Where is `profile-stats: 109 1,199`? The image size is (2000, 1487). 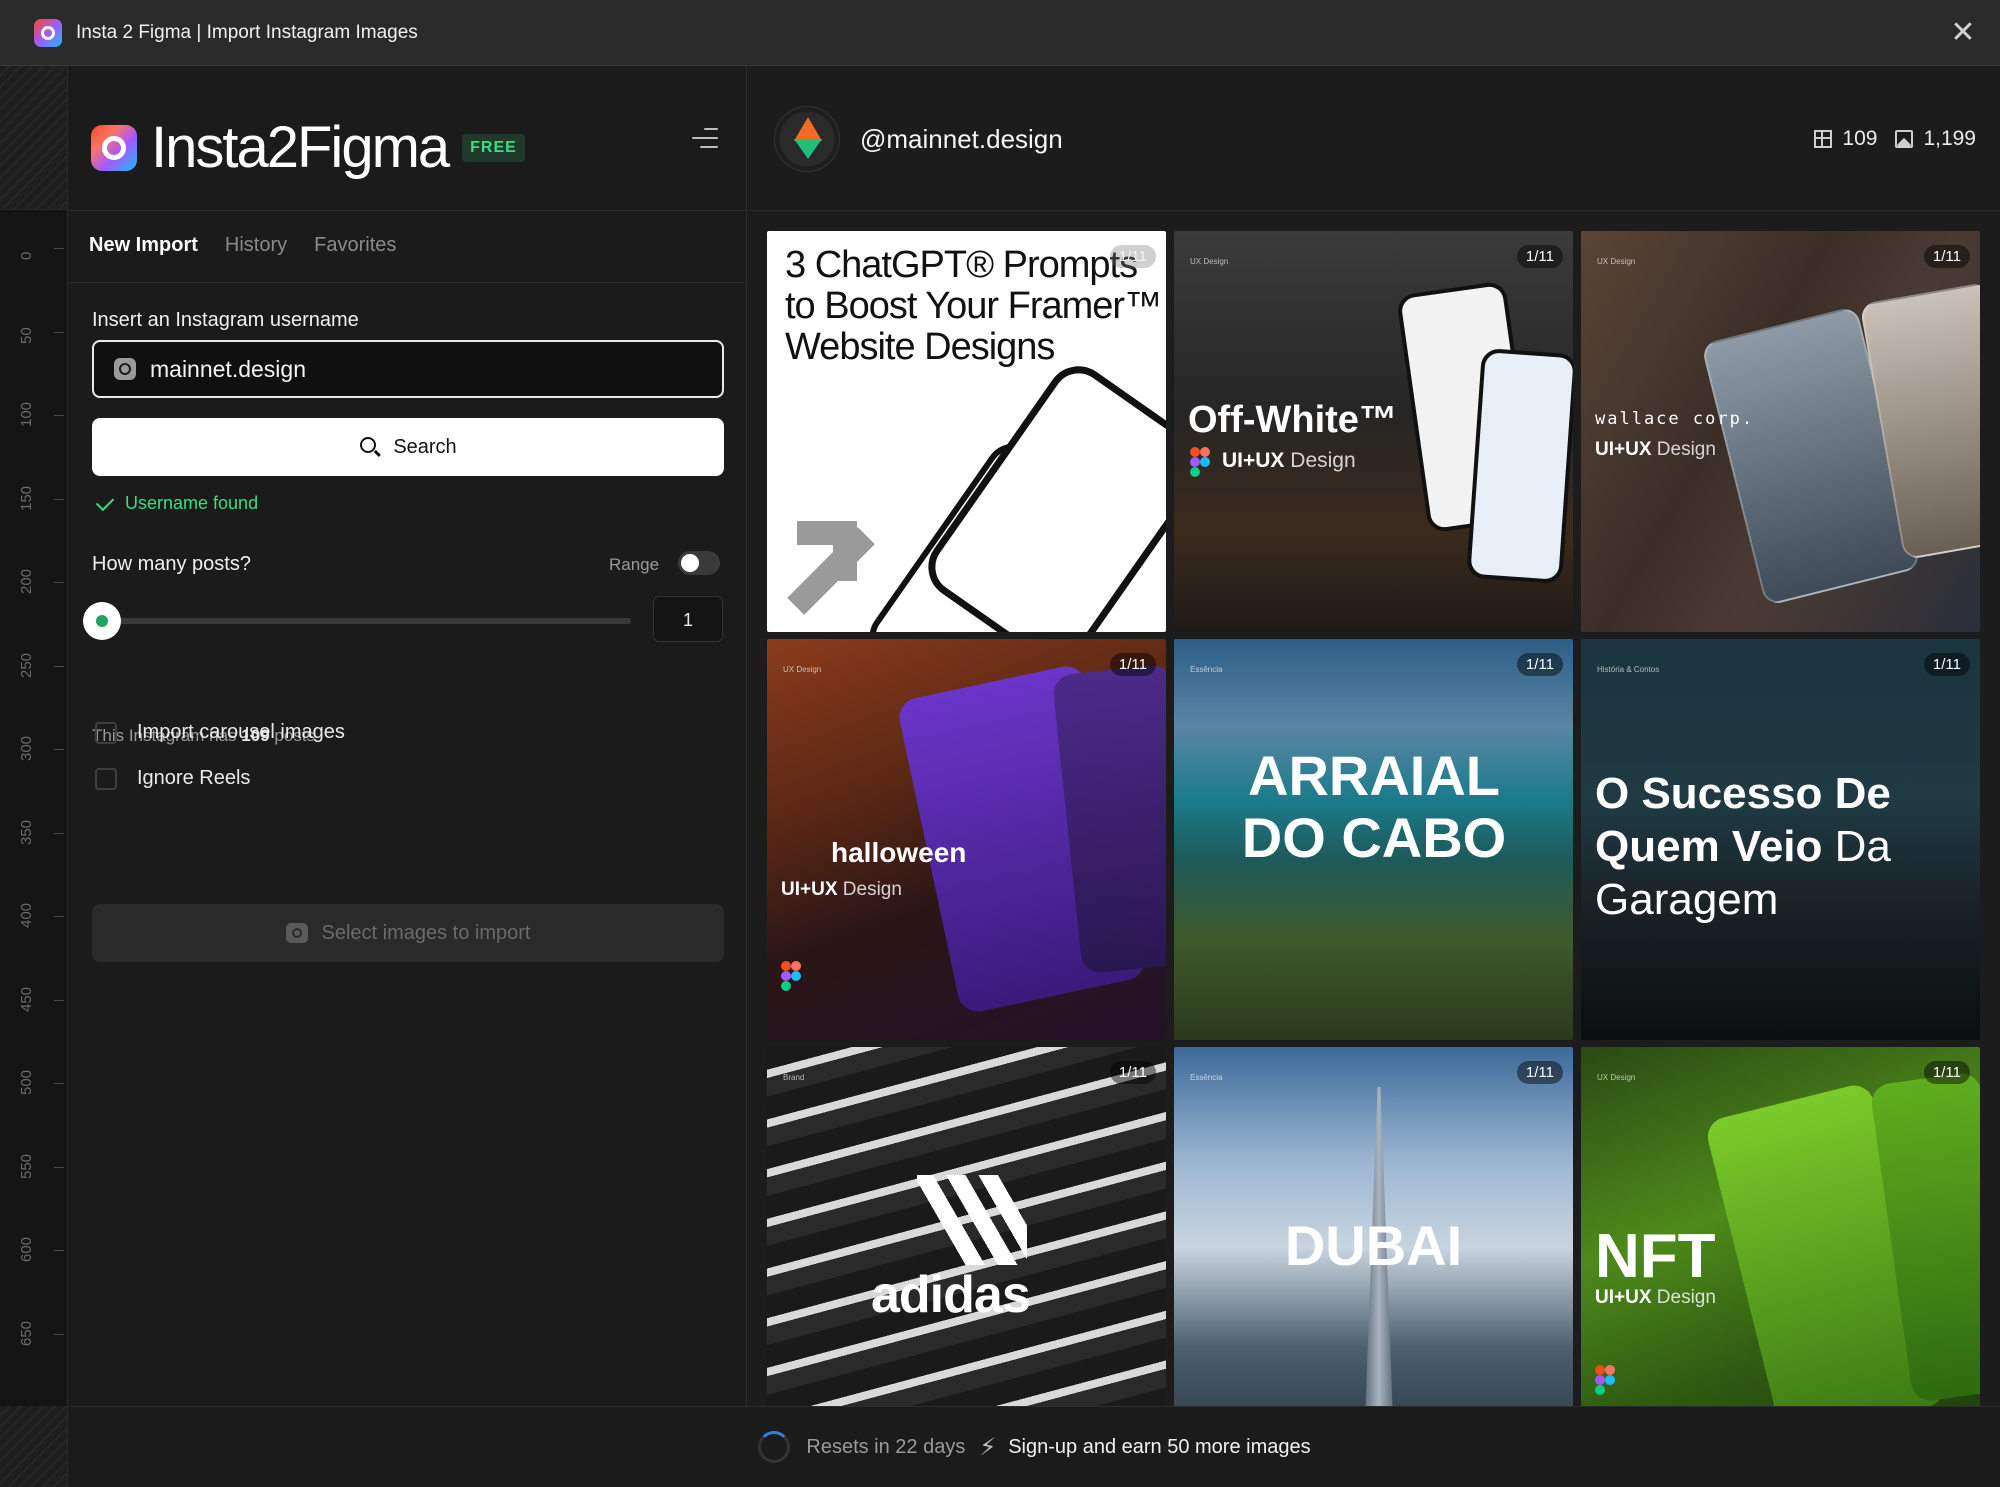 profile-stats: 109 1,199 is located at coordinates (1895, 139).